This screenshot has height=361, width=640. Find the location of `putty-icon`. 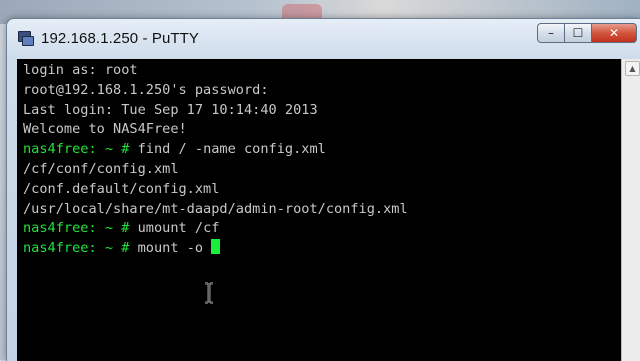

putty-icon is located at coordinates (25, 38).